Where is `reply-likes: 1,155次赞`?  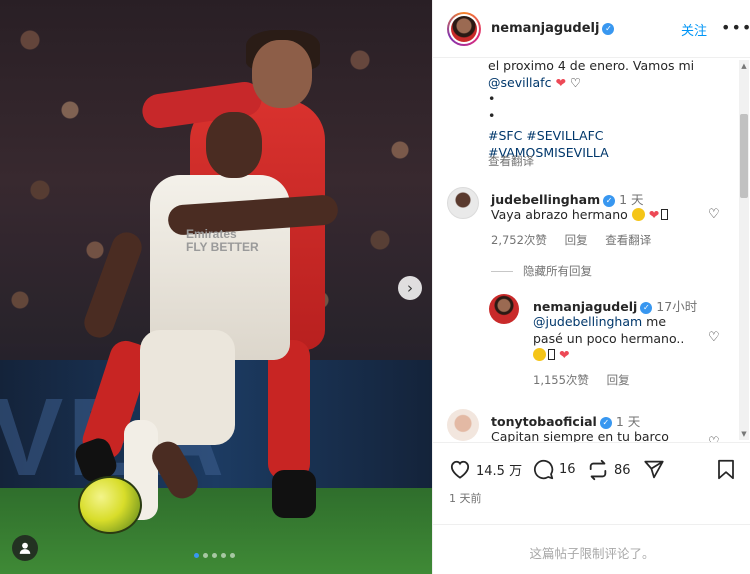 reply-likes: 1,155次赞 is located at coordinates (561, 380).